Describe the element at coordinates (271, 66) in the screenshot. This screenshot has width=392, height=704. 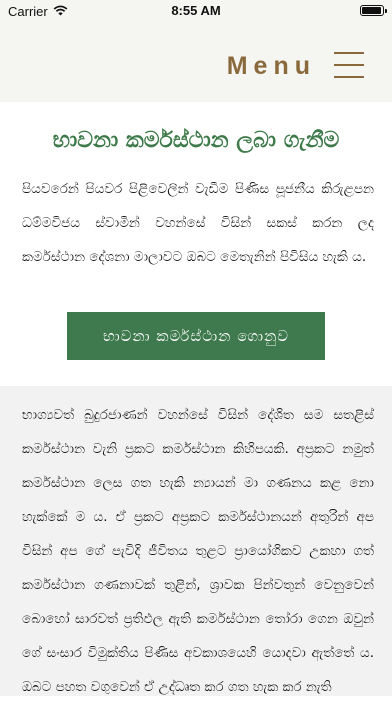
I see `menu-label: Menu` at that location.